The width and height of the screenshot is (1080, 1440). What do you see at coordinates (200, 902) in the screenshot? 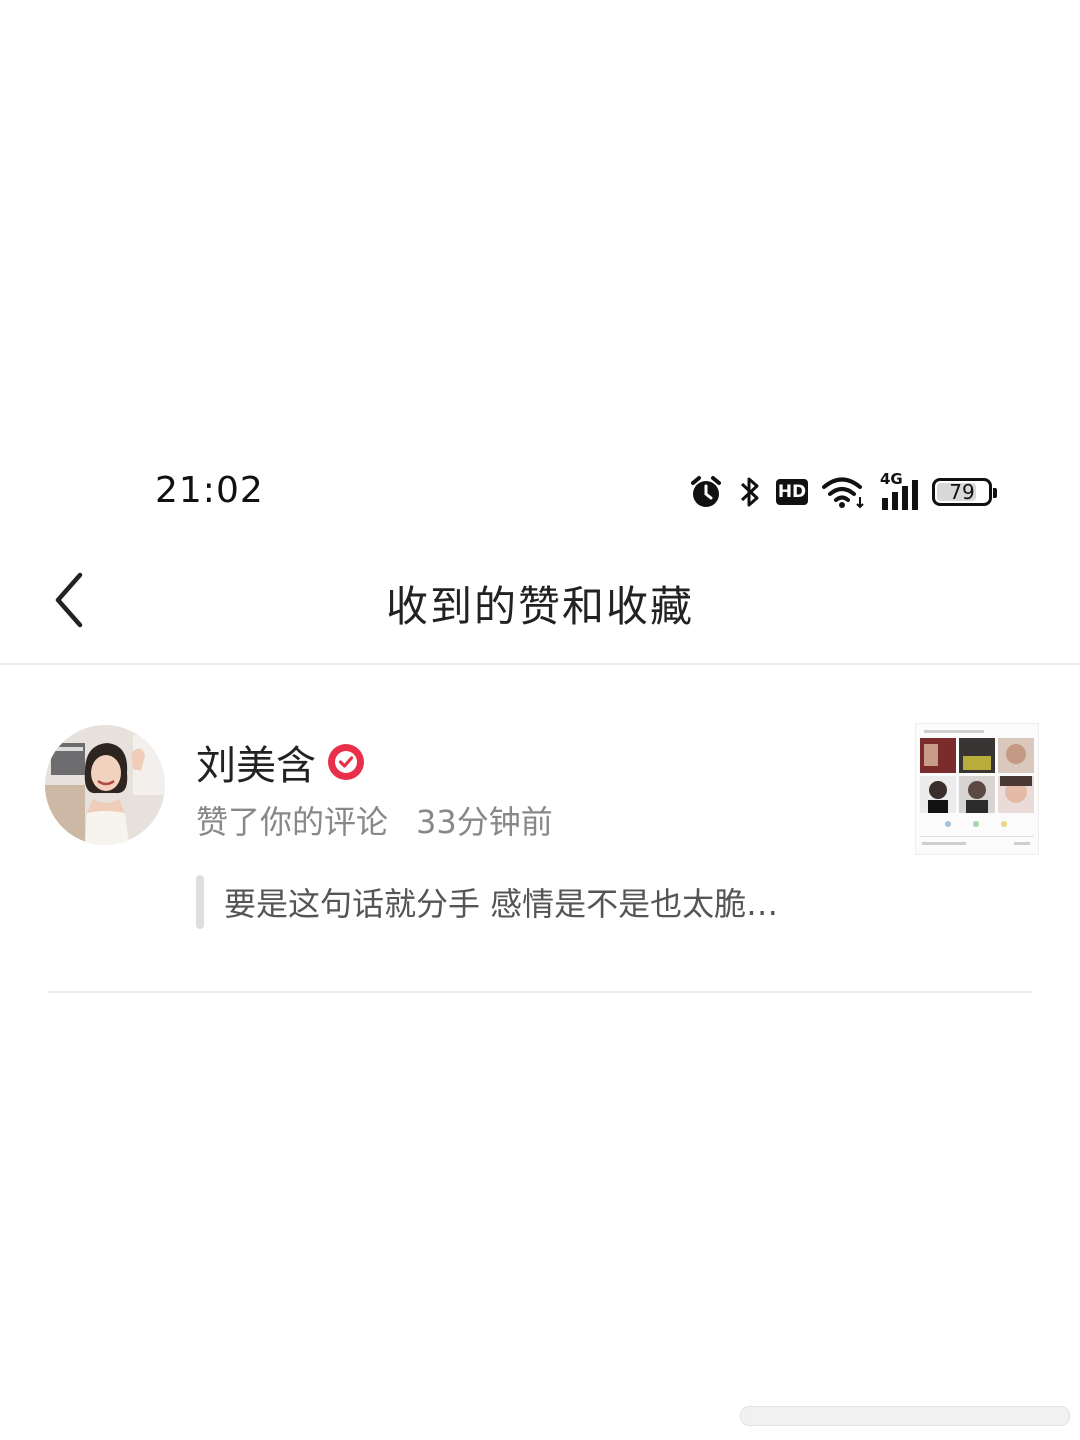
I see `quote-bar` at bounding box center [200, 902].